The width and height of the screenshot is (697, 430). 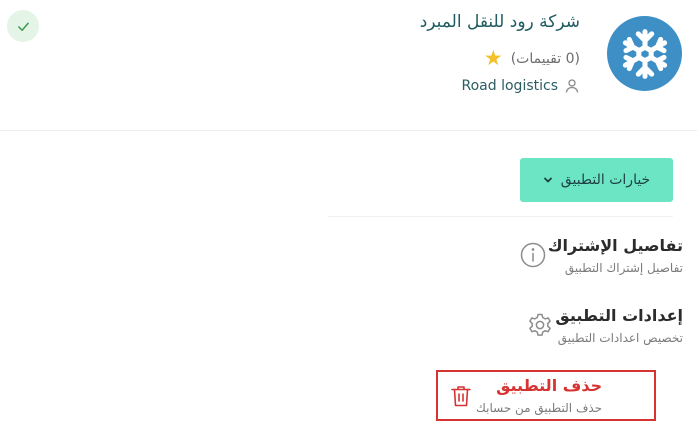 What do you see at coordinates (493, 58) in the screenshot?
I see `star-icon: ★` at bounding box center [493, 58].